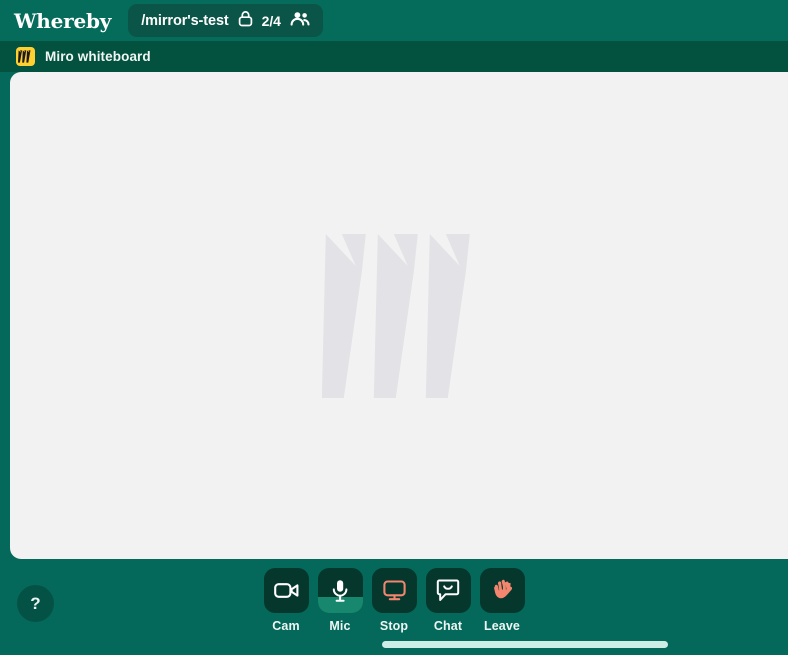 The width and height of the screenshot is (788, 655). I want to click on microphone-toggle-button: Mic, so click(340, 600).